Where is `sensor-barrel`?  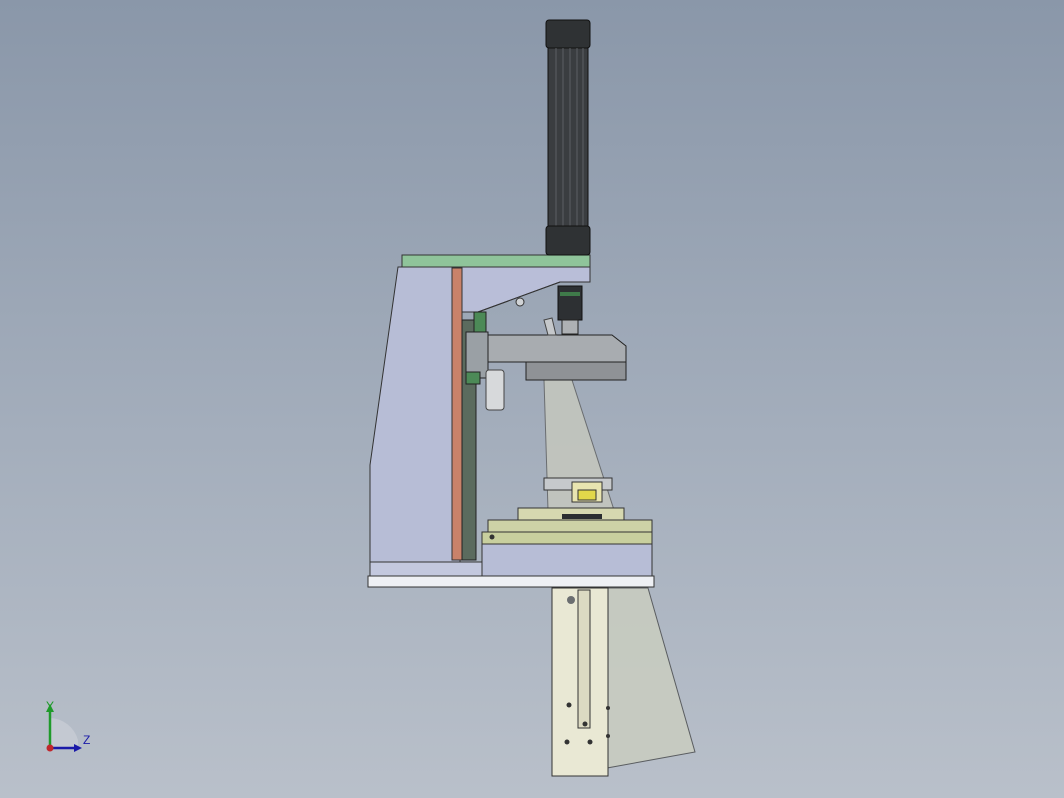 sensor-barrel is located at coordinates (495, 390).